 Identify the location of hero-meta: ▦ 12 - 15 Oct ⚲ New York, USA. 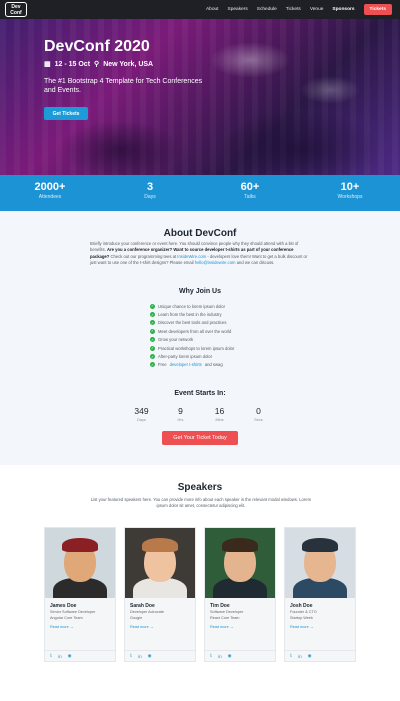
(98, 64).